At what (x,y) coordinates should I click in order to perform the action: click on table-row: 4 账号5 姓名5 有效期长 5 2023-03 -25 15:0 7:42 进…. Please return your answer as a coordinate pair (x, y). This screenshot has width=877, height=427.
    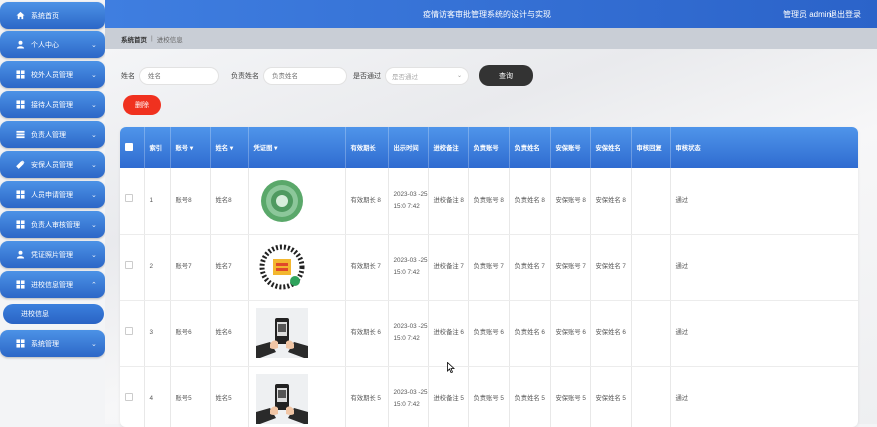
    Looking at the image, I should click on (489, 396).